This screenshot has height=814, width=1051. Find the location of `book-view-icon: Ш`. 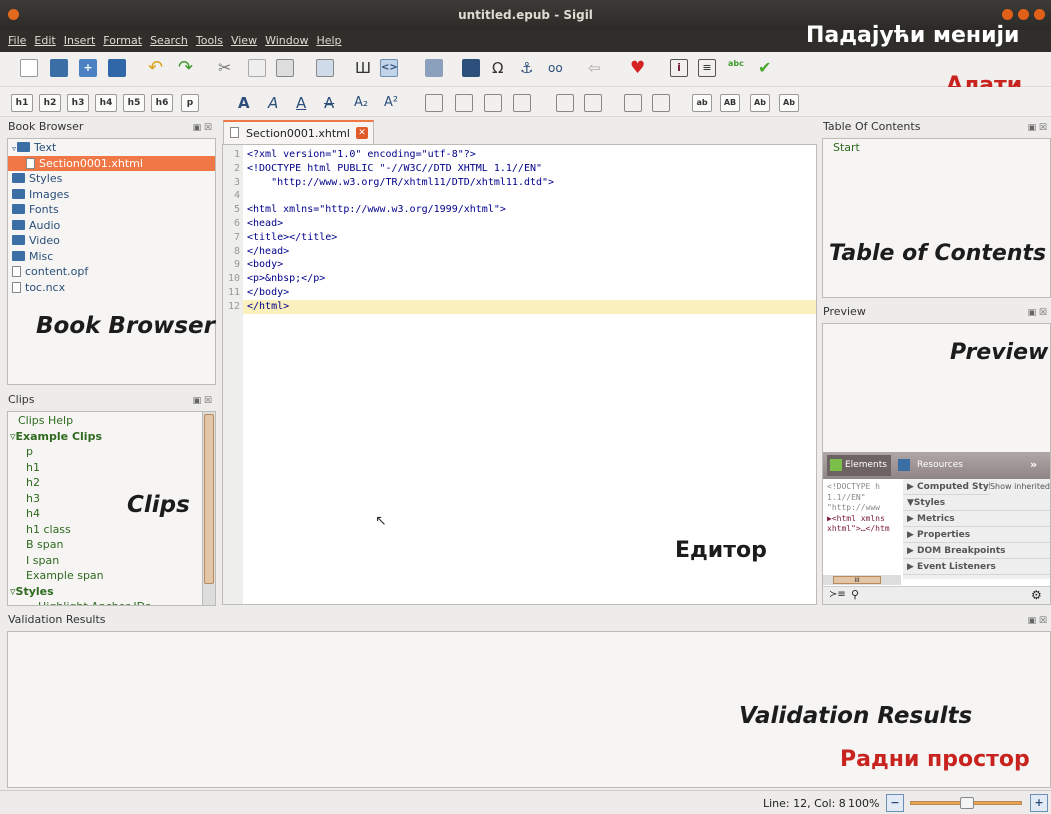

book-view-icon: Ш is located at coordinates (364, 68).